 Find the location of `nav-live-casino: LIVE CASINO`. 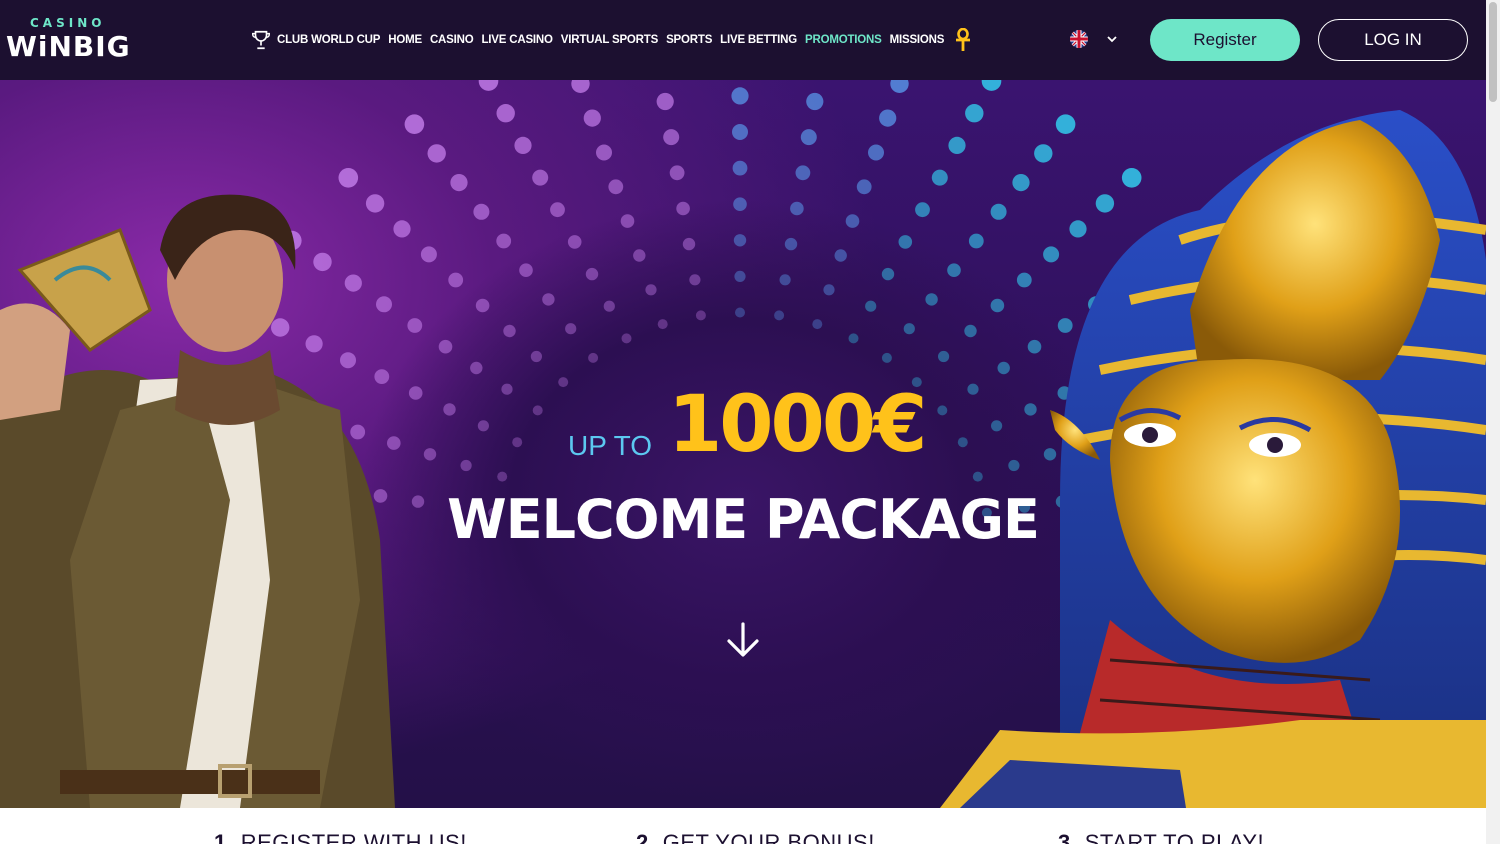

nav-live-casino: LIVE CASINO is located at coordinates (516, 40).